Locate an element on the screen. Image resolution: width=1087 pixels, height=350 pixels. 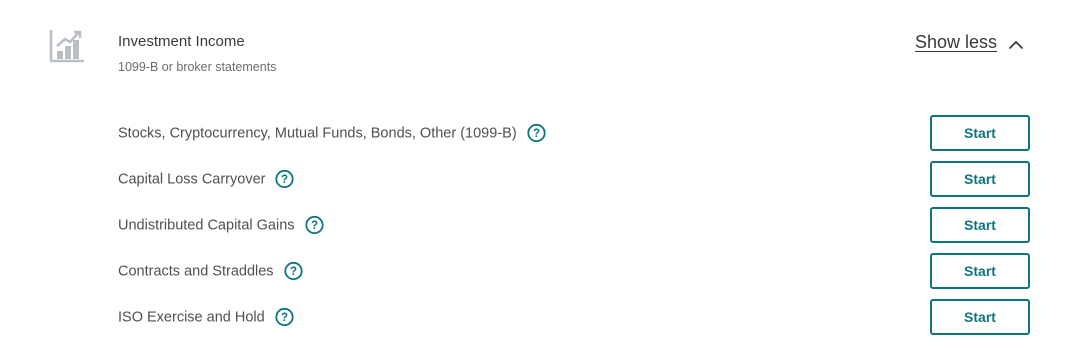
row-label-container: Capital Loss Carryover ? is located at coordinates (206, 179).